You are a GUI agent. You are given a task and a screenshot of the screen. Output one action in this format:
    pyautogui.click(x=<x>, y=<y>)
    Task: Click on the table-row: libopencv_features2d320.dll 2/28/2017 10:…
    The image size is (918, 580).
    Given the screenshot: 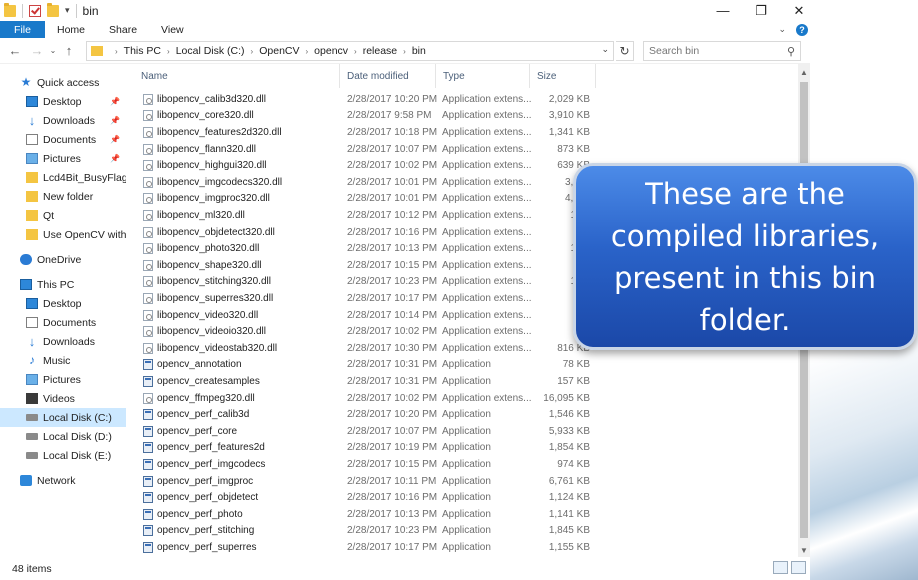 What is the action you would take?
    pyautogui.click(x=466, y=132)
    